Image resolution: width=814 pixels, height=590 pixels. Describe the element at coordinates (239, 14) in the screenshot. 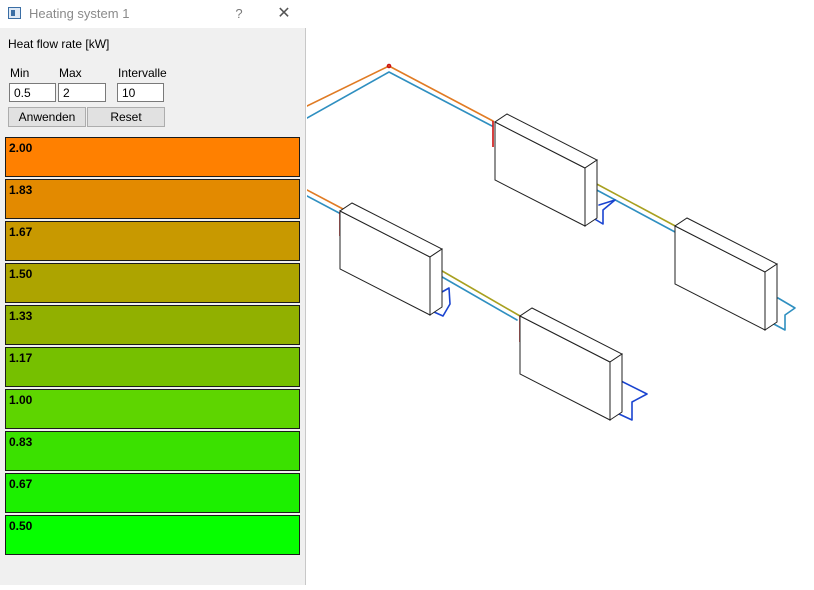

I see `help-button: ?` at that location.